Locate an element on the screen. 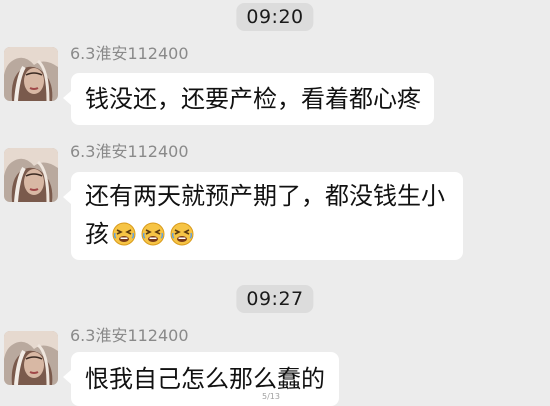 This screenshot has height=406, width=550. timestamp-label: 09:27 is located at coordinates (275, 299).